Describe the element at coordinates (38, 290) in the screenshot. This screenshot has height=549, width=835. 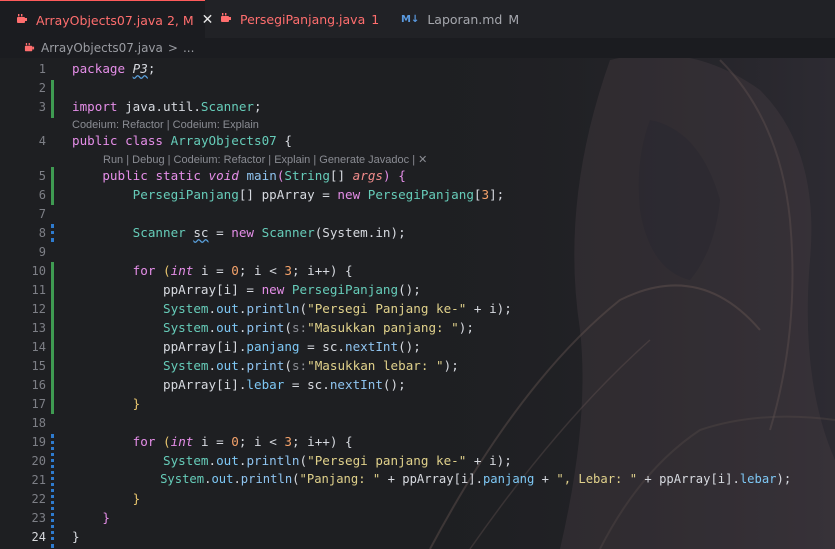
I see `line-number: 11` at that location.